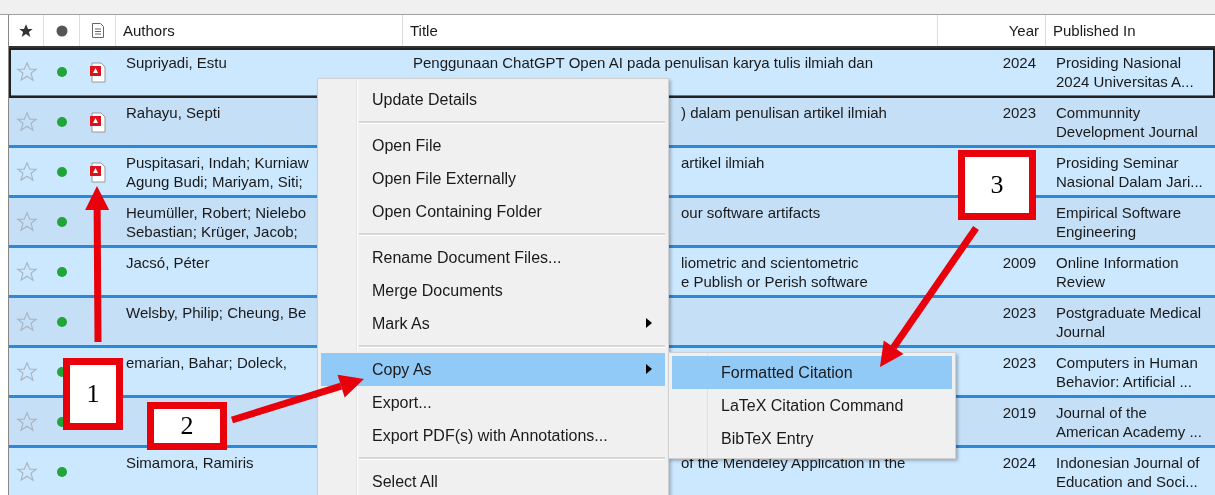 The image size is (1215, 495). Describe the element at coordinates (997, 185) in the screenshot. I see `numbered-callout: 3` at that location.